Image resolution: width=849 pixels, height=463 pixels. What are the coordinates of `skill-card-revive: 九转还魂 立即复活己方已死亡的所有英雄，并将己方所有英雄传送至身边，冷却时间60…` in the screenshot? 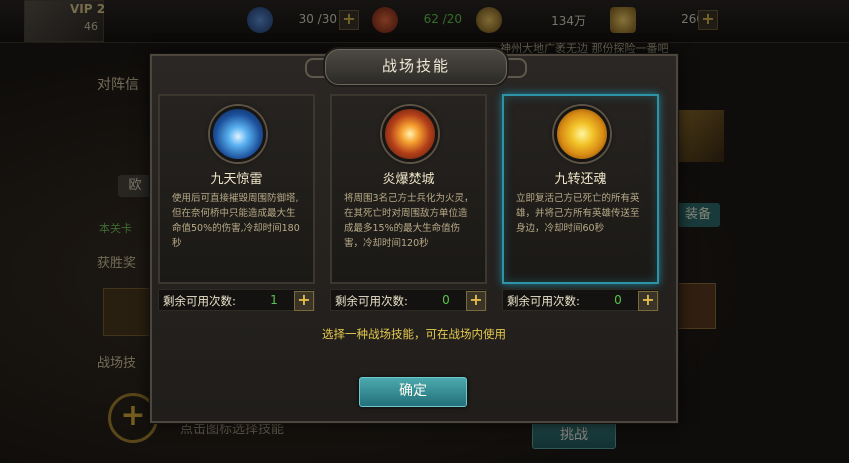 It's located at (580, 189).